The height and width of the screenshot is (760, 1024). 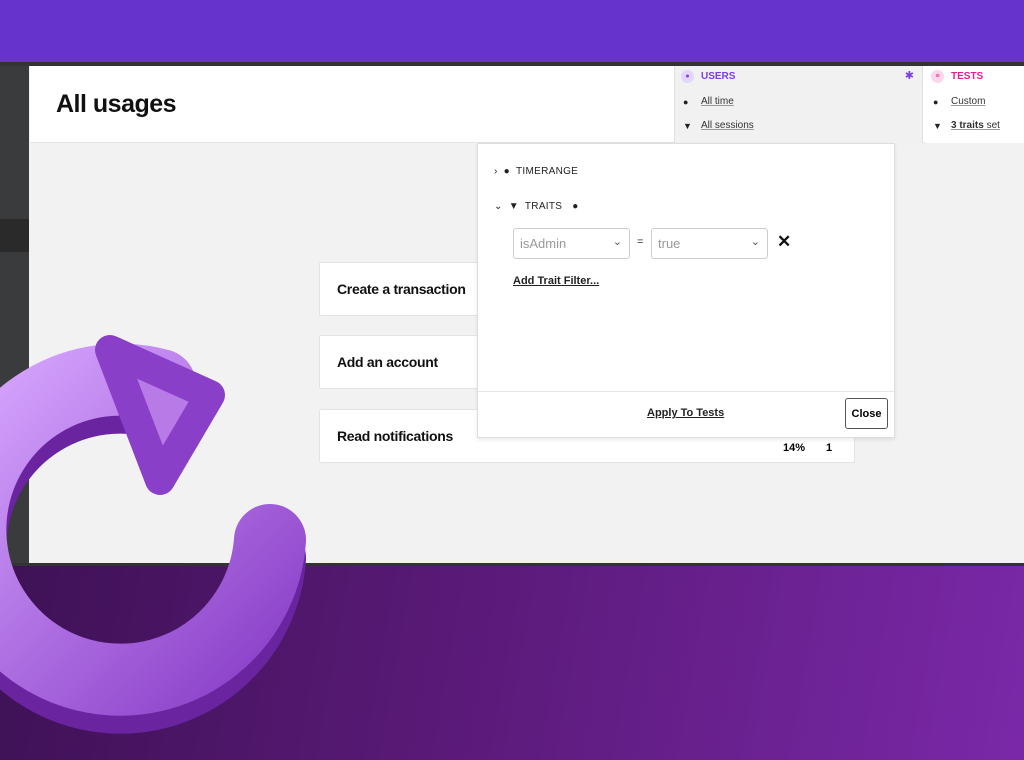 I want to click on operator: =, so click(x=640, y=242).